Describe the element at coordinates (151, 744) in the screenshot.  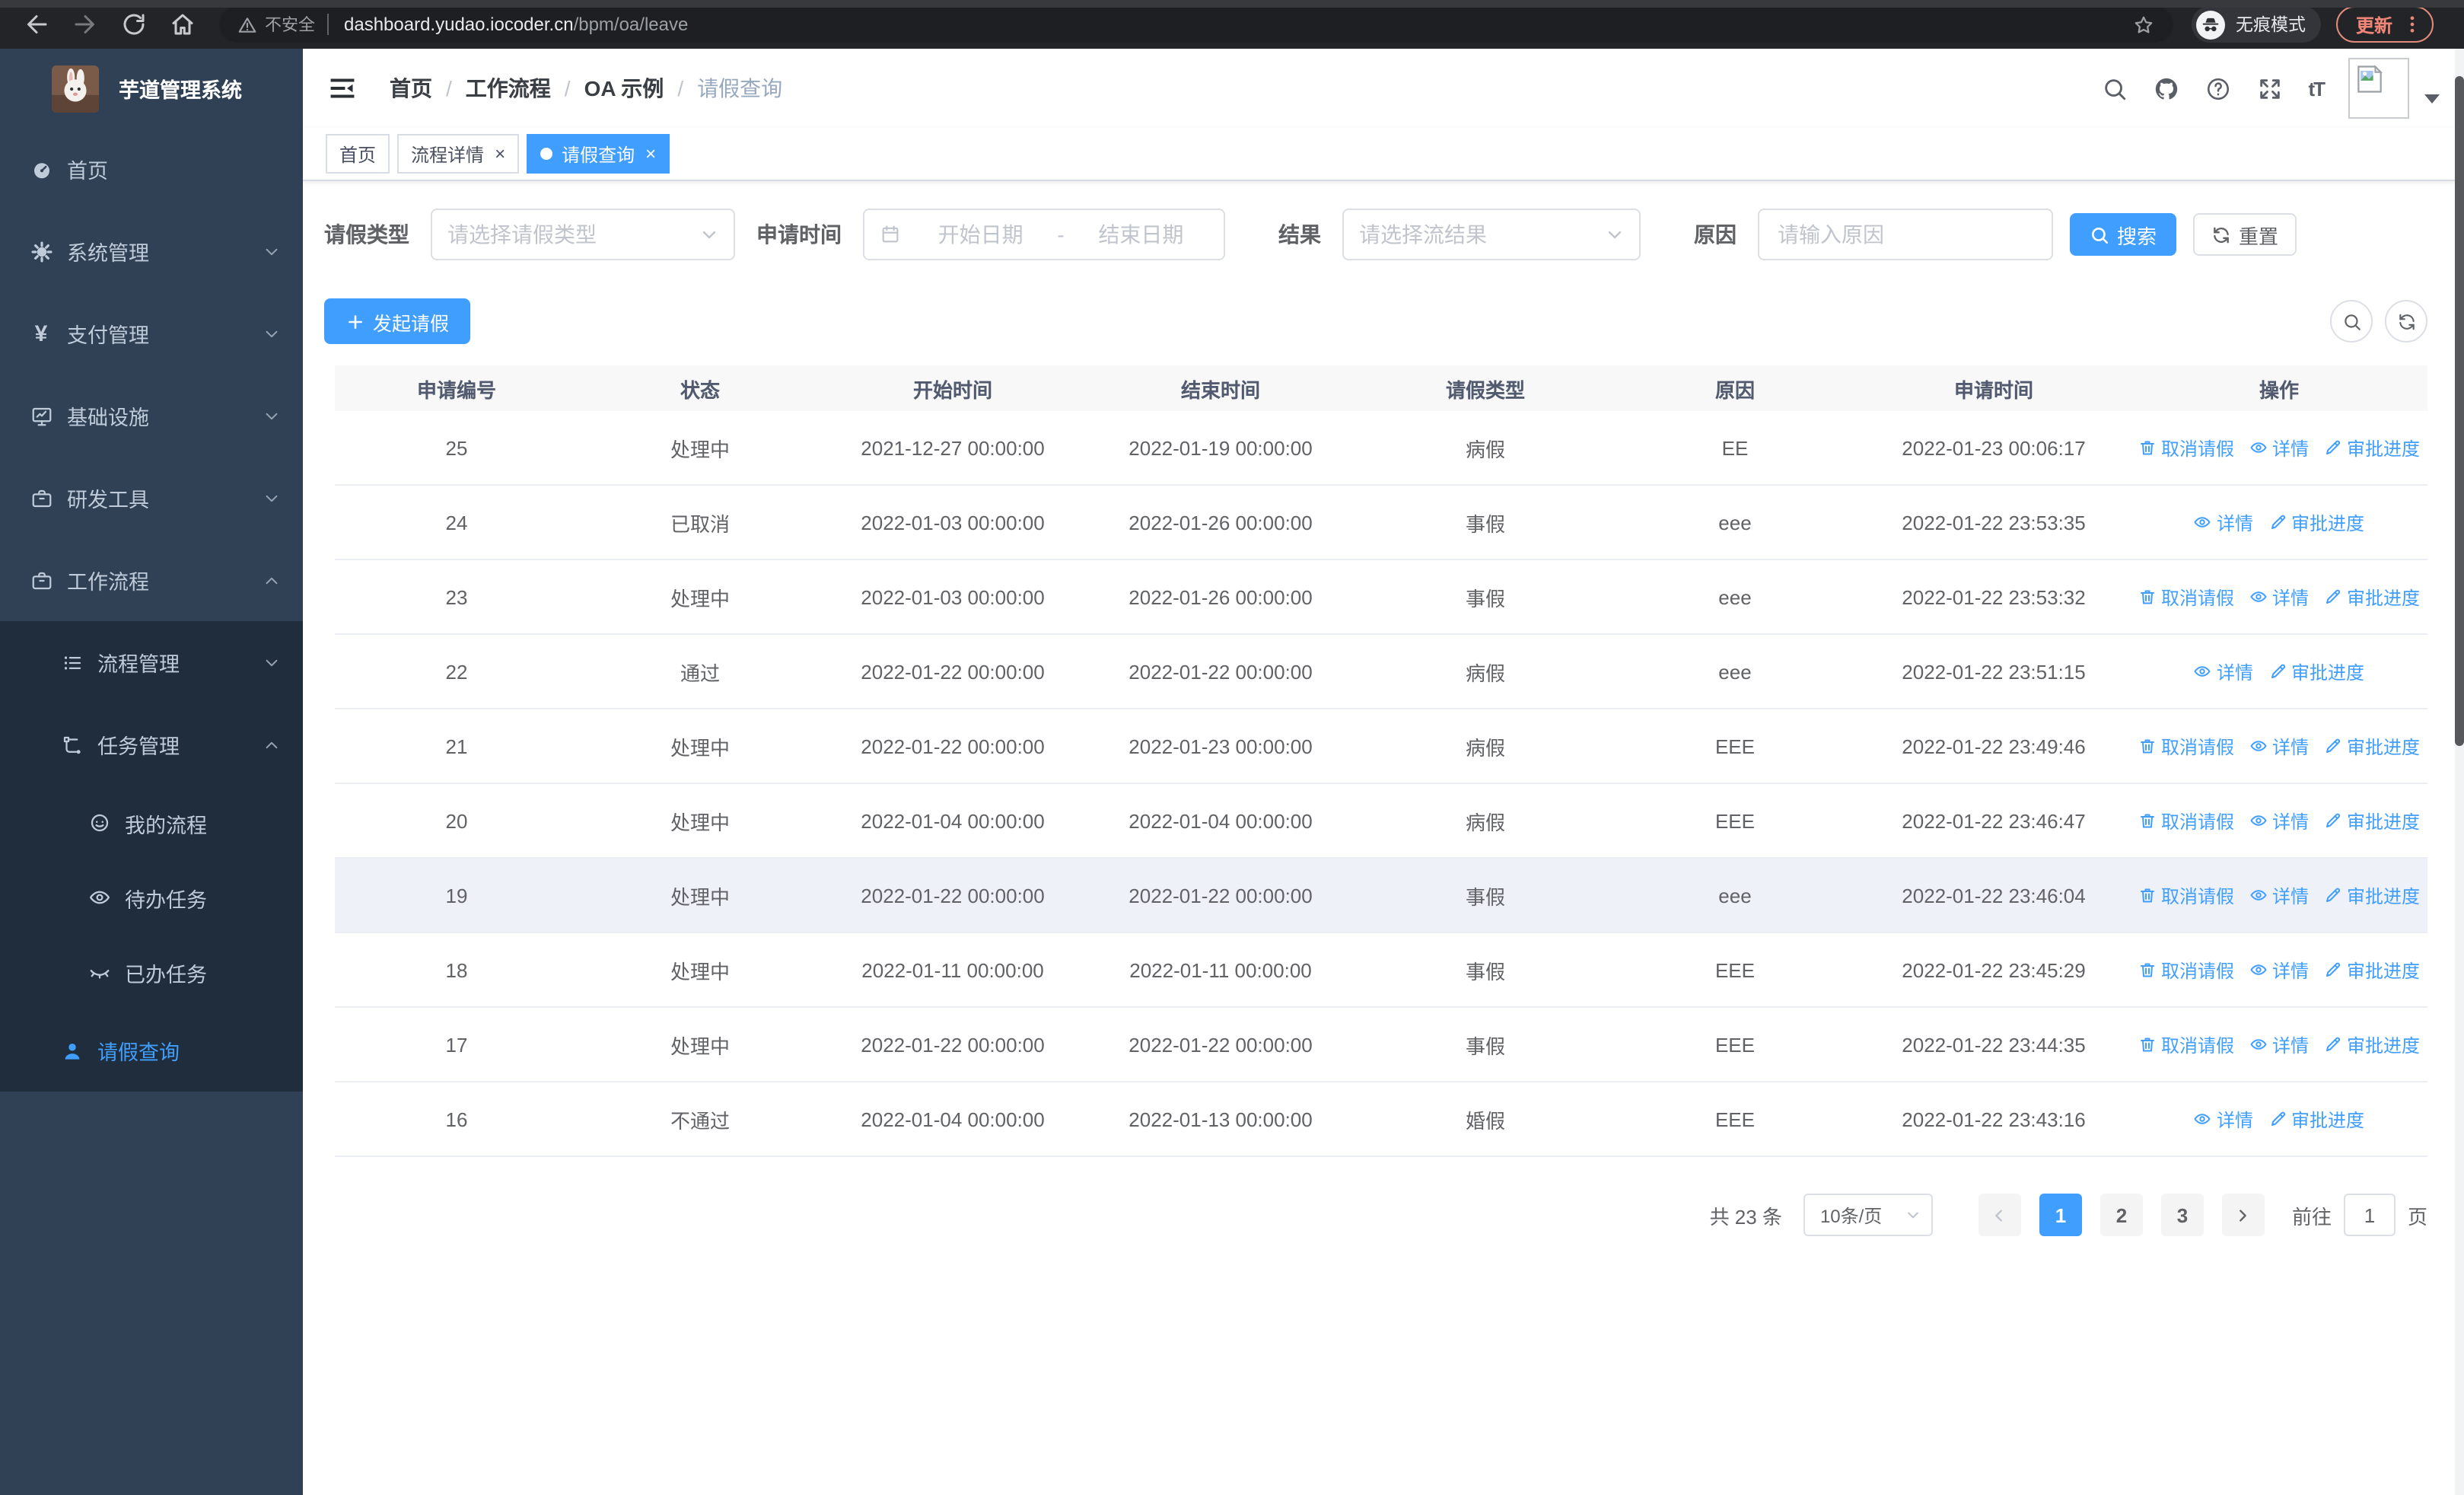
I see `sidebar-item-task-mgmt: 任务管理` at that location.